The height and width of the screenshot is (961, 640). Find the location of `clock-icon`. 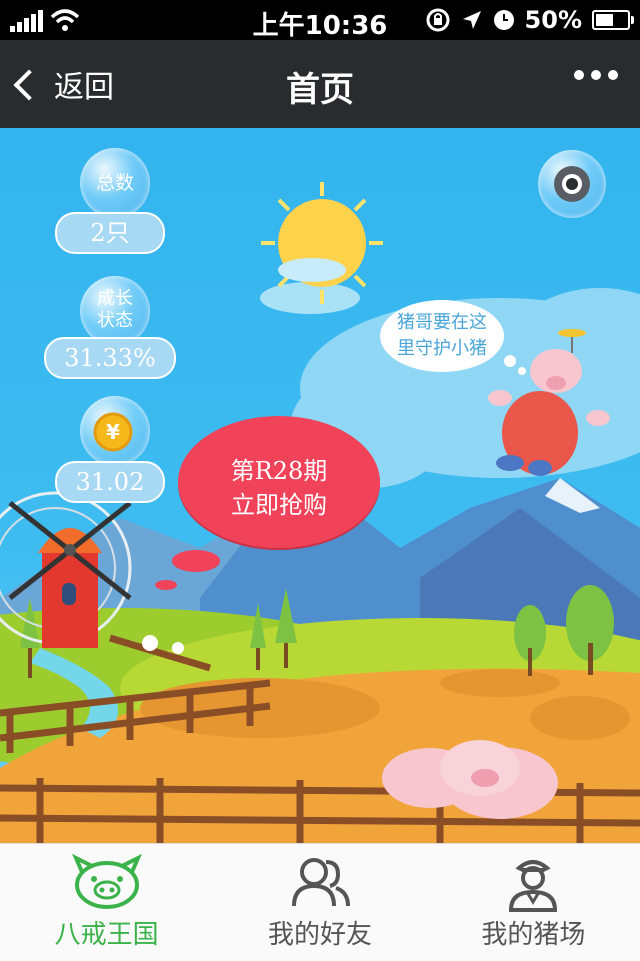

clock-icon is located at coordinates (503, 20).